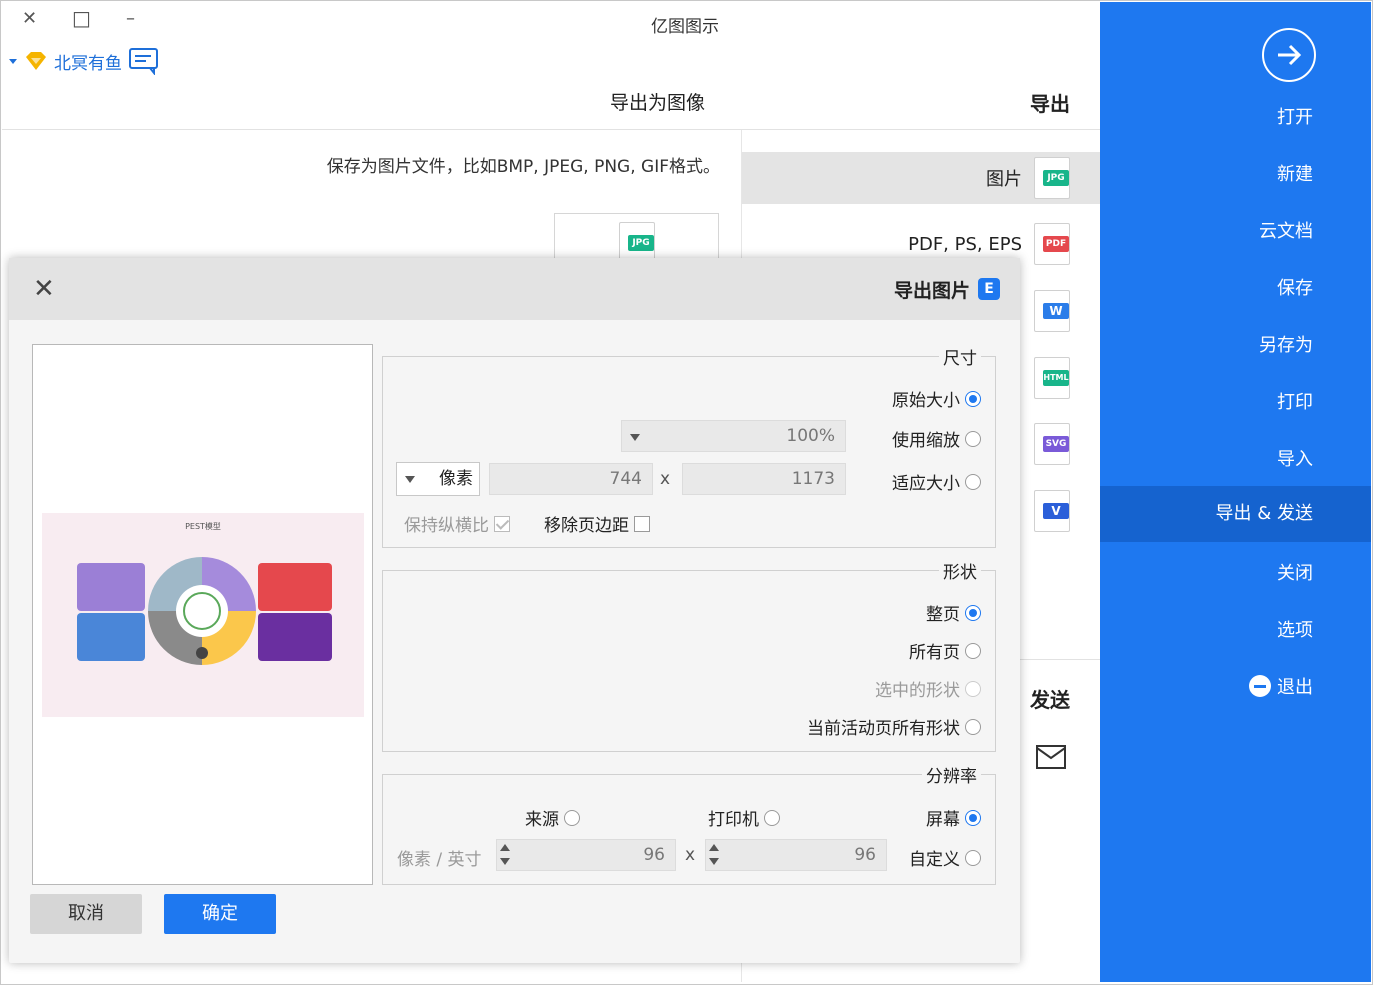  I want to click on resolution-x-separator: x, so click(690, 855).